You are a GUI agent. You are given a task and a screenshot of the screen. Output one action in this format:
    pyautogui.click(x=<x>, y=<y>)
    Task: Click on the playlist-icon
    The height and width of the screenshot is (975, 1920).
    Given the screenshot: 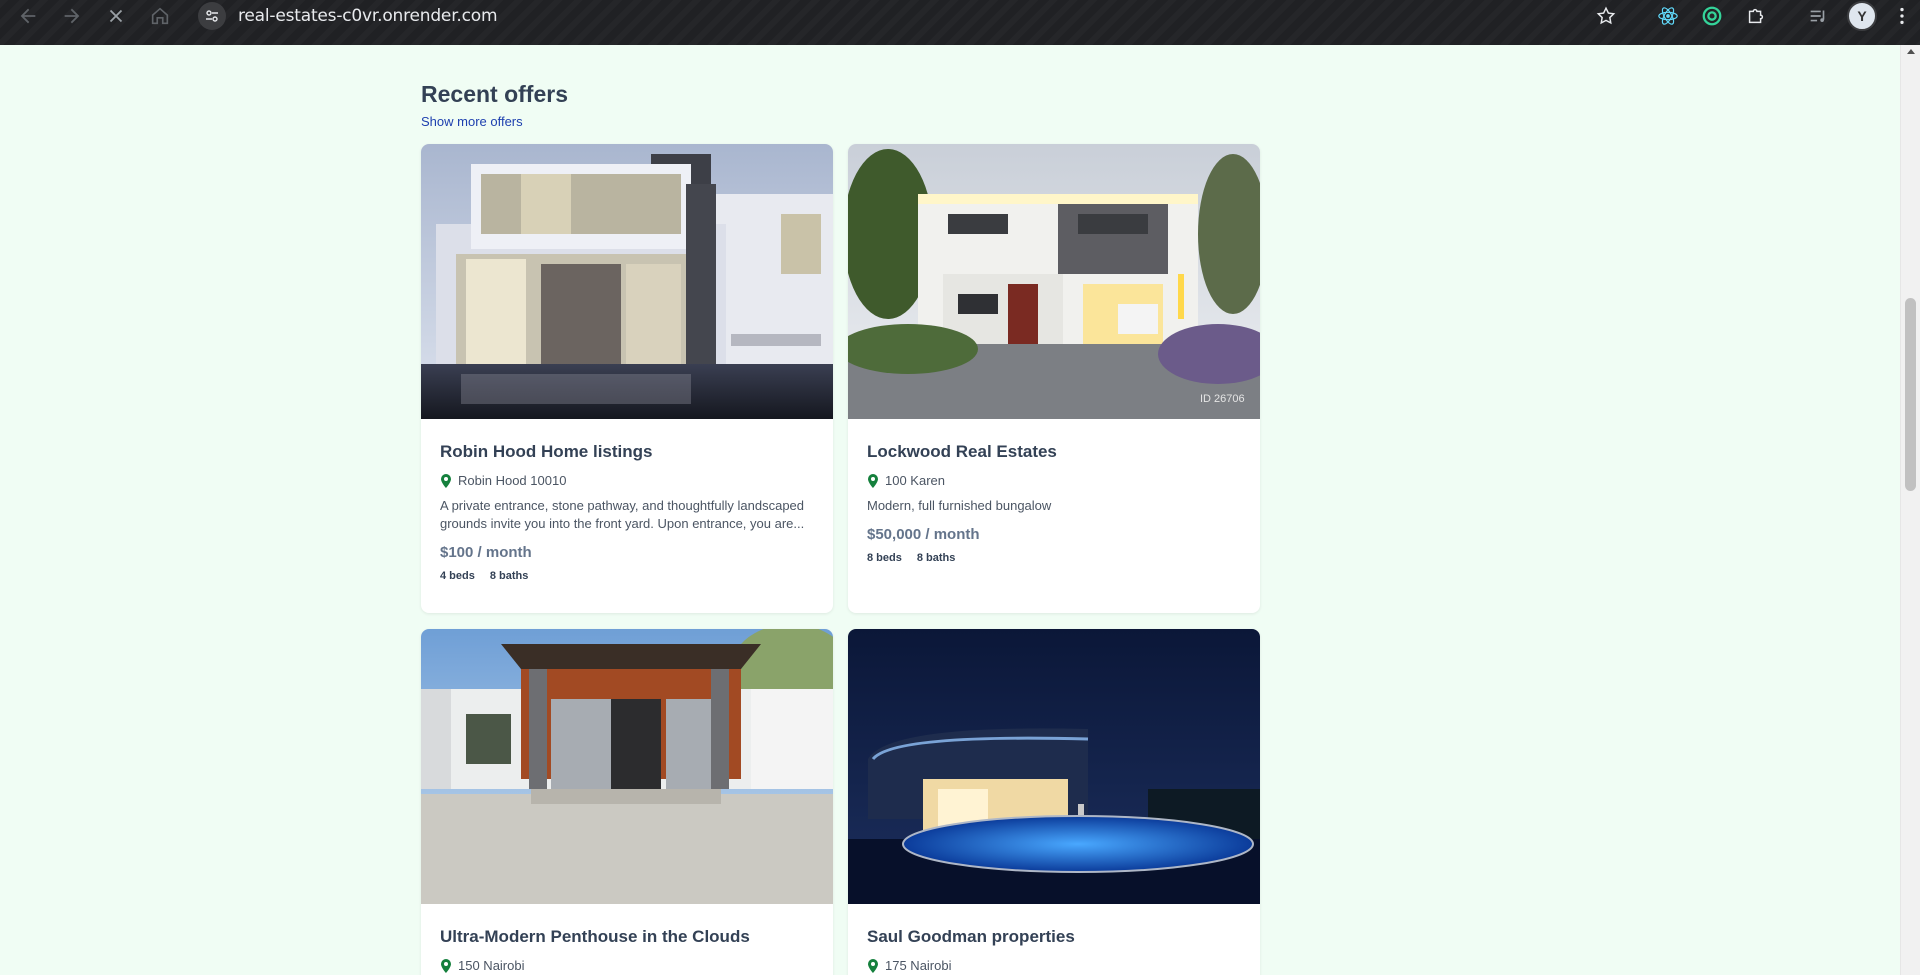 What is the action you would take?
    pyautogui.click(x=1817, y=16)
    